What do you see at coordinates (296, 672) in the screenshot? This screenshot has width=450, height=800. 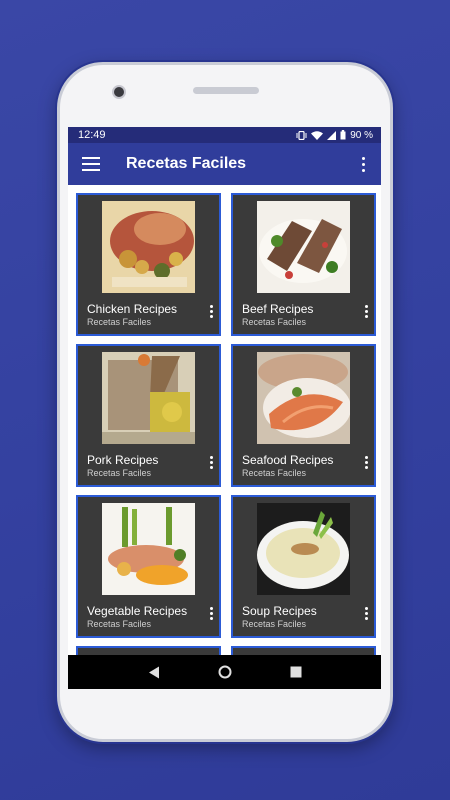 I see `recents-square-icon` at bounding box center [296, 672].